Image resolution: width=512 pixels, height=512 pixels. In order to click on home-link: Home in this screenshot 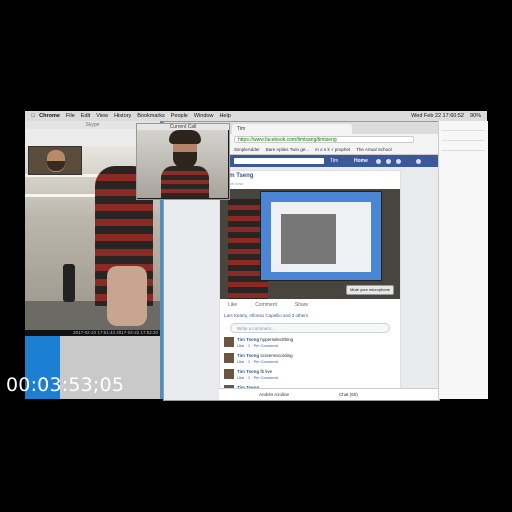, I will do `click(361, 161)`.